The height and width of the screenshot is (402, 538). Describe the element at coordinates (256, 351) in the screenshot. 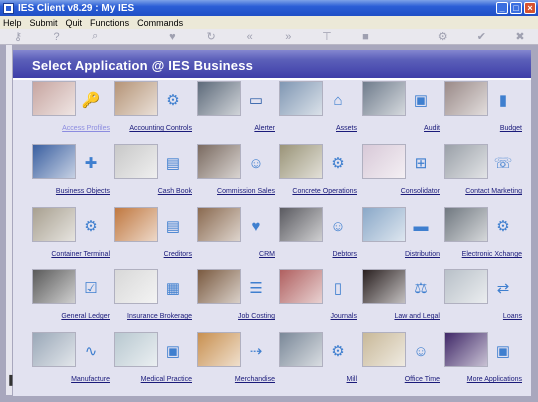

I see `arrows-icon: ⇢` at that location.